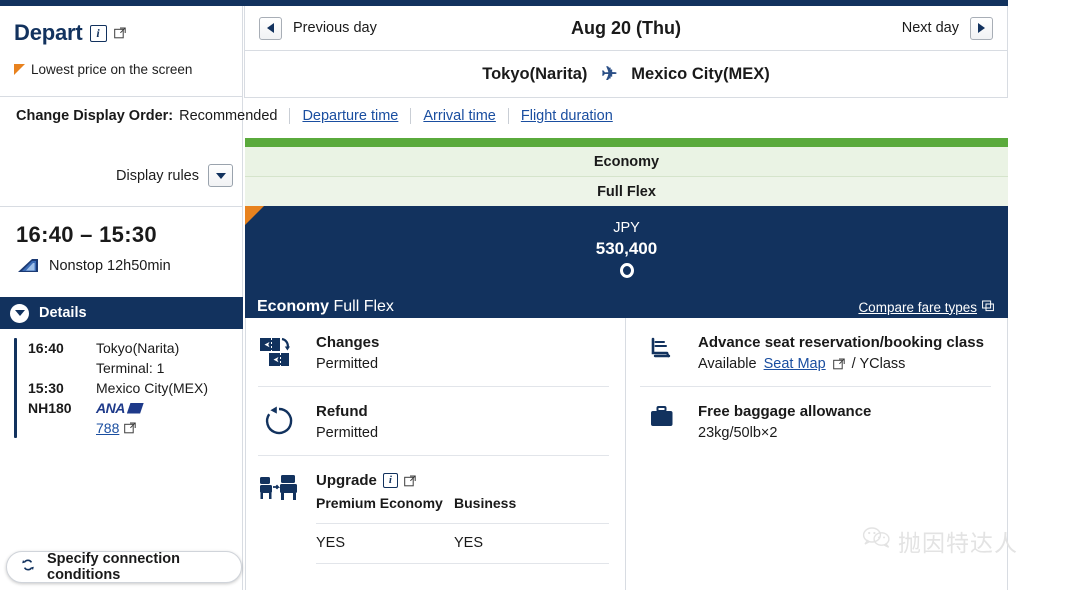  I want to click on seat-availability: Available, so click(727, 364).